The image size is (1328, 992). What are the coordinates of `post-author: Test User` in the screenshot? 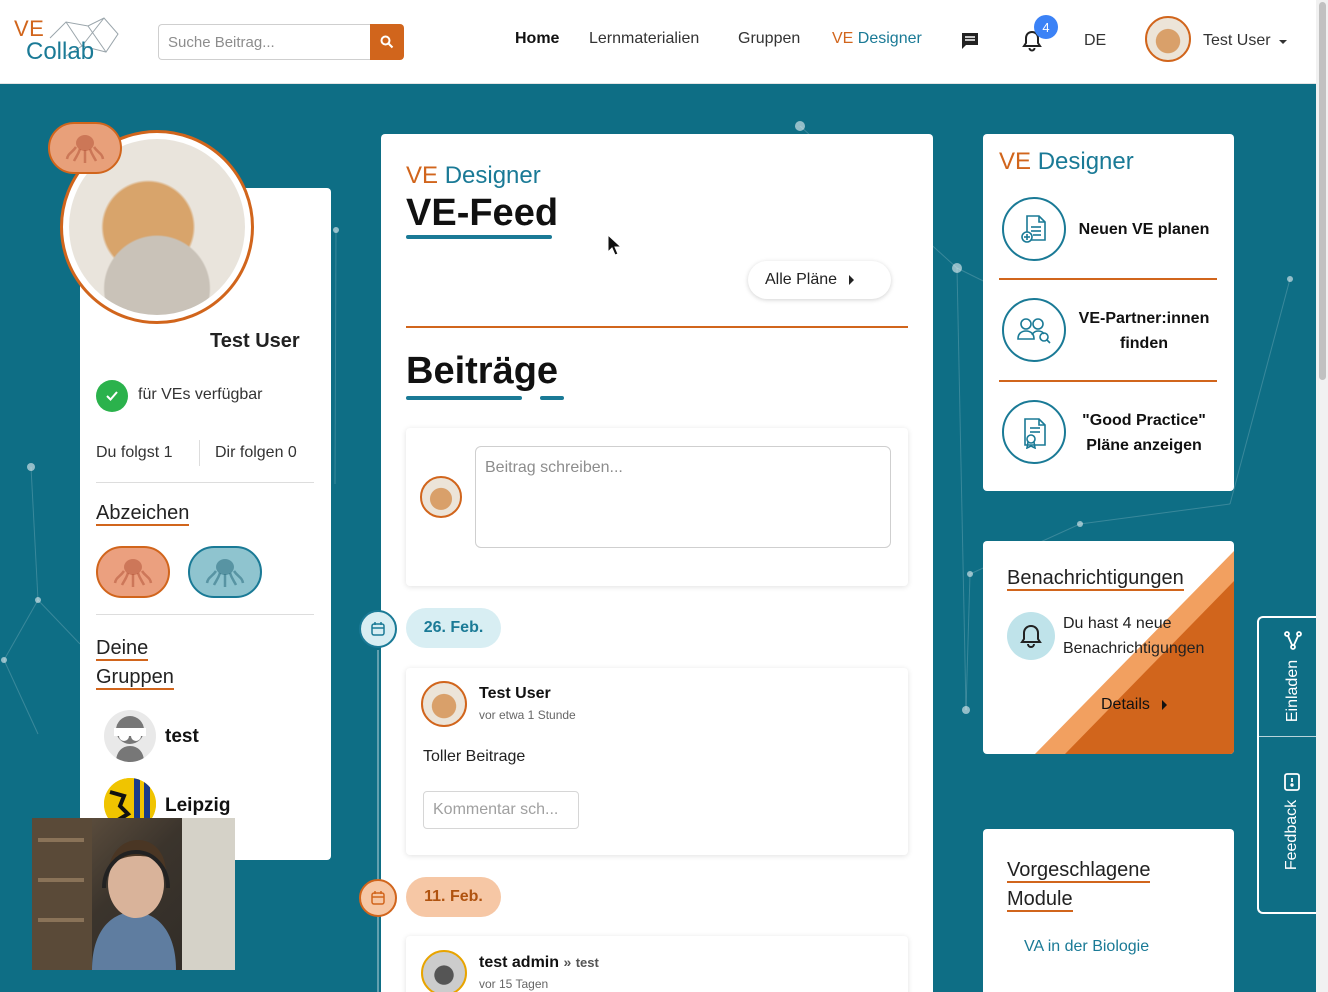 It's located at (515, 694).